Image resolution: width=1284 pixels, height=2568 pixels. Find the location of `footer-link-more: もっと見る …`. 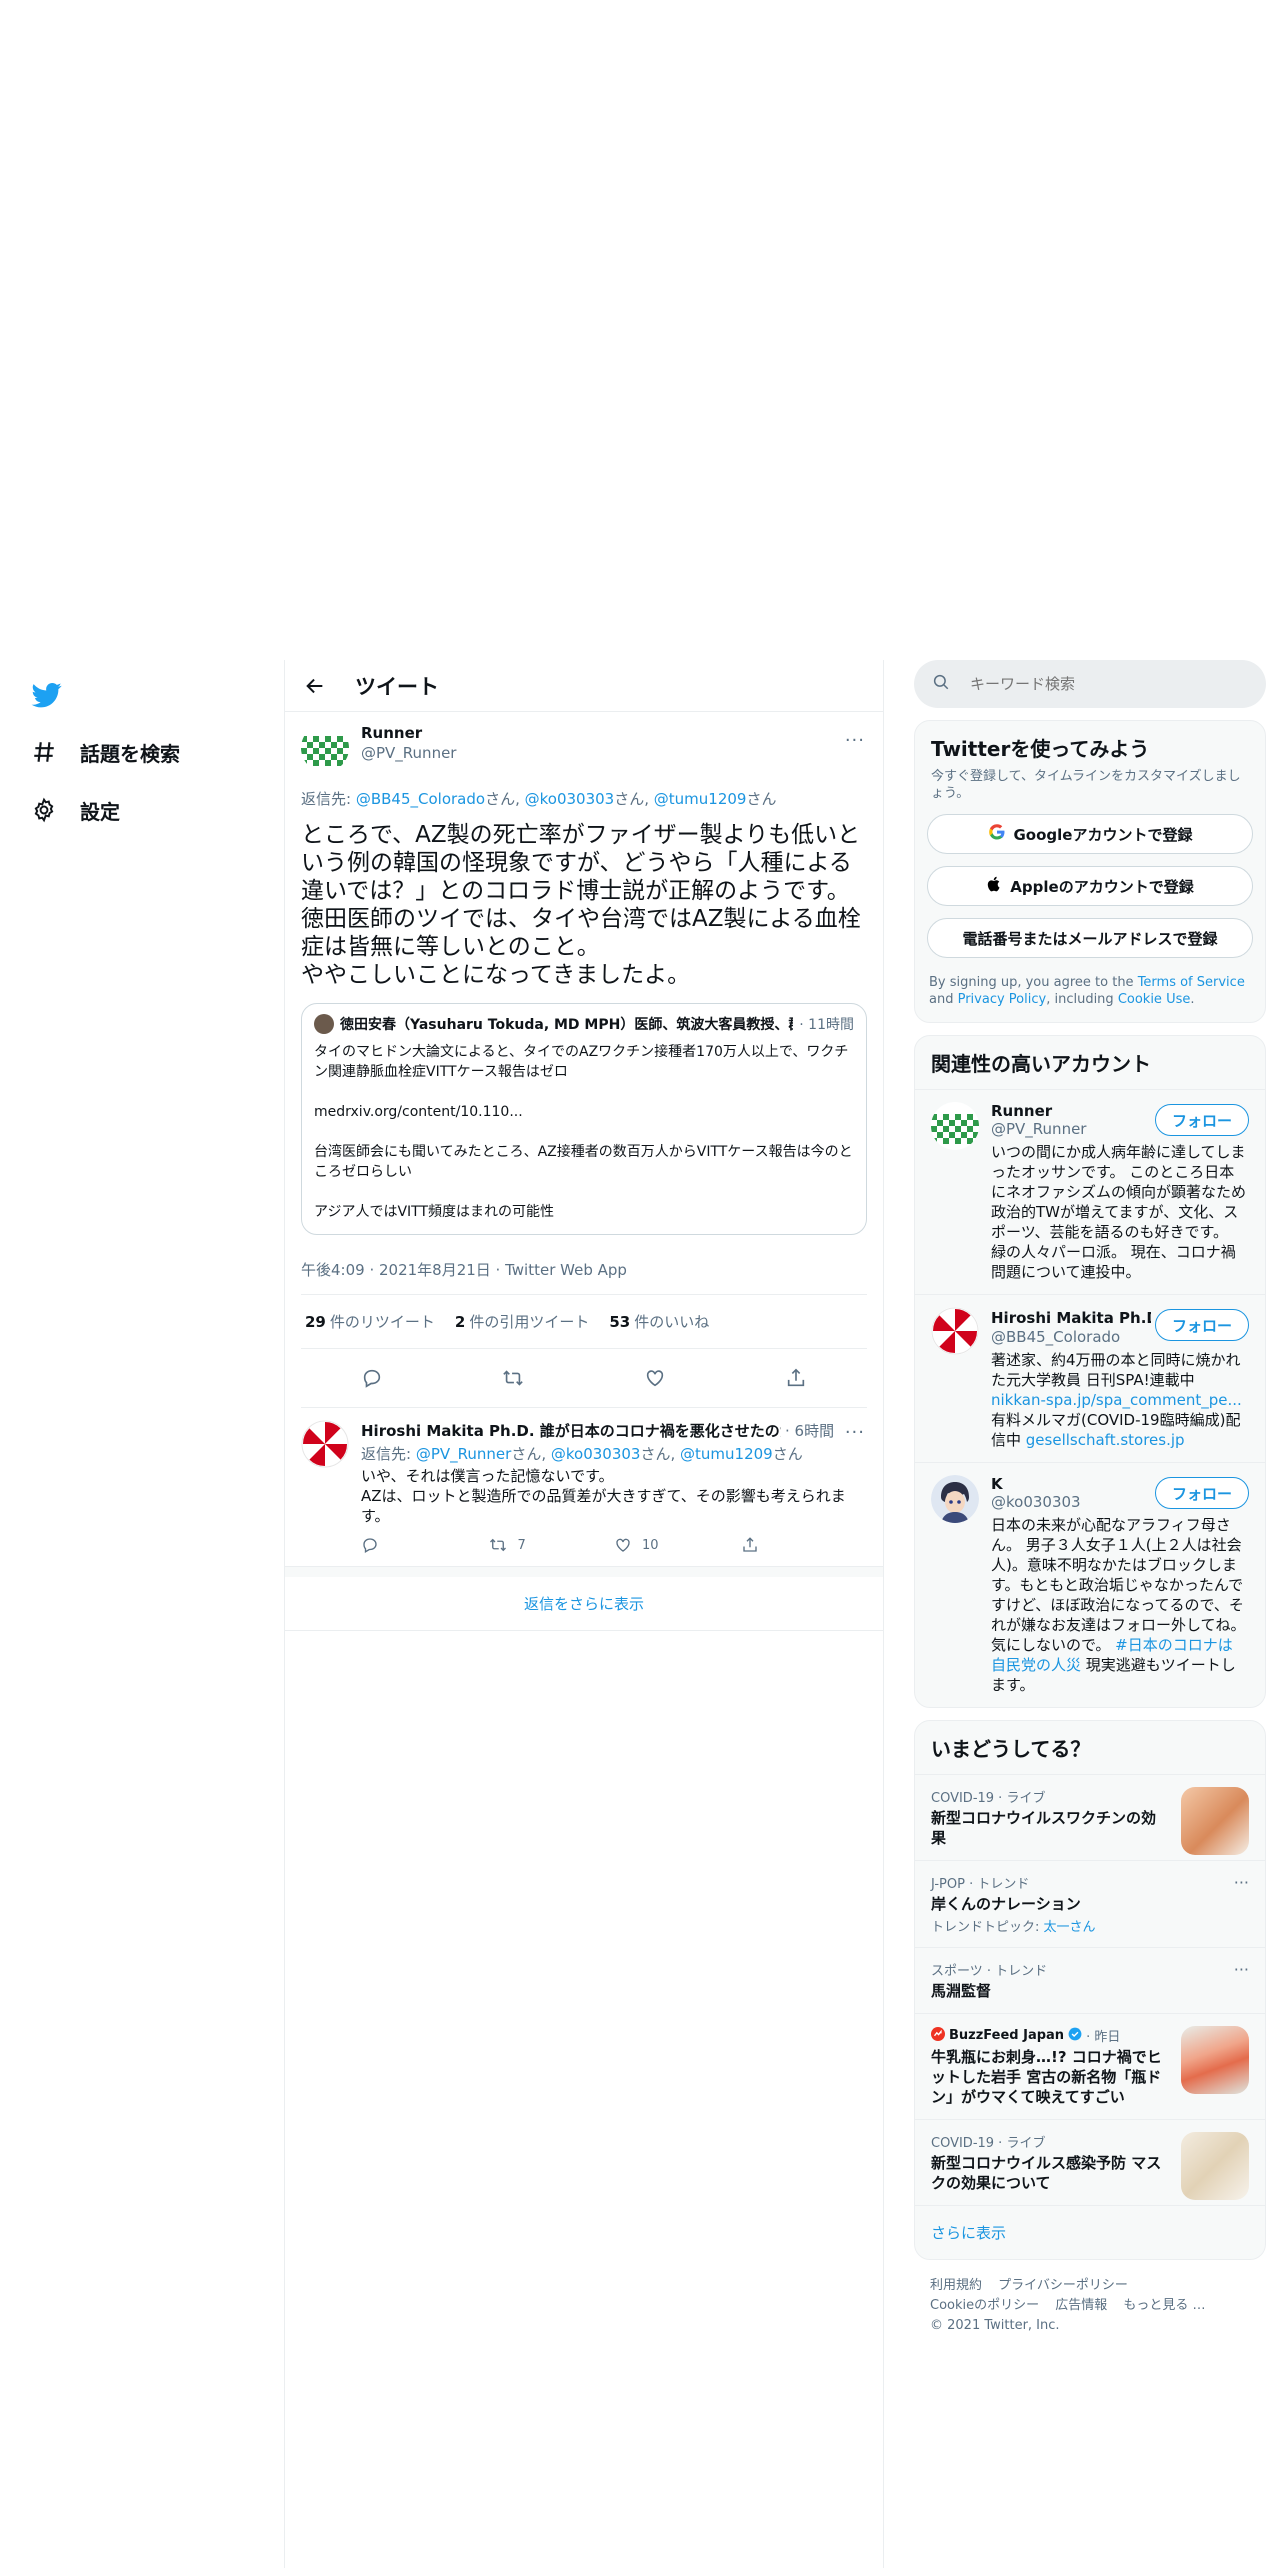

footer-link-more: もっと見る … is located at coordinates (1164, 2305).